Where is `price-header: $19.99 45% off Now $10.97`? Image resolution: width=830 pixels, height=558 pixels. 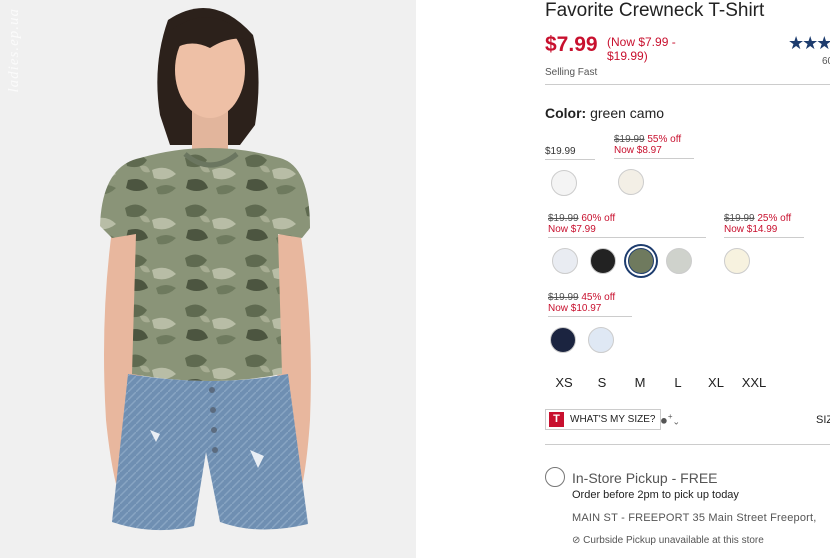 price-header: $19.99 45% off Now $10.97 is located at coordinates (590, 304).